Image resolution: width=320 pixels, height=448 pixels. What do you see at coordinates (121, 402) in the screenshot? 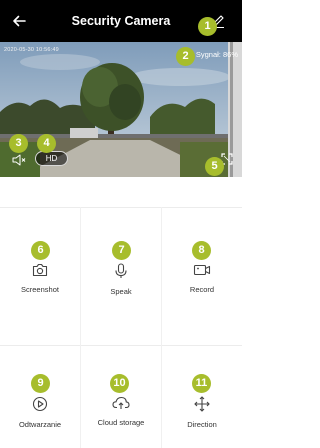
I see `cloud-upload-icon` at bounding box center [121, 402].